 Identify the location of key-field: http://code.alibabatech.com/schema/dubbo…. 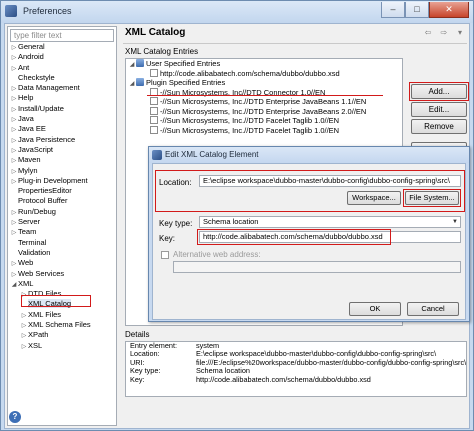
(330, 237).